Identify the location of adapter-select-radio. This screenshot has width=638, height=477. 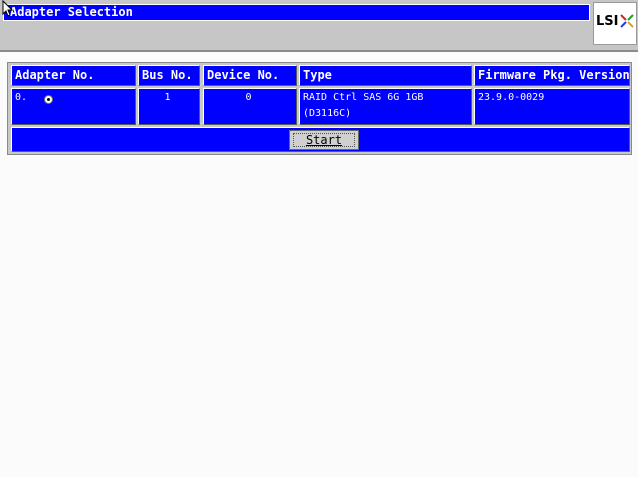
(48, 99).